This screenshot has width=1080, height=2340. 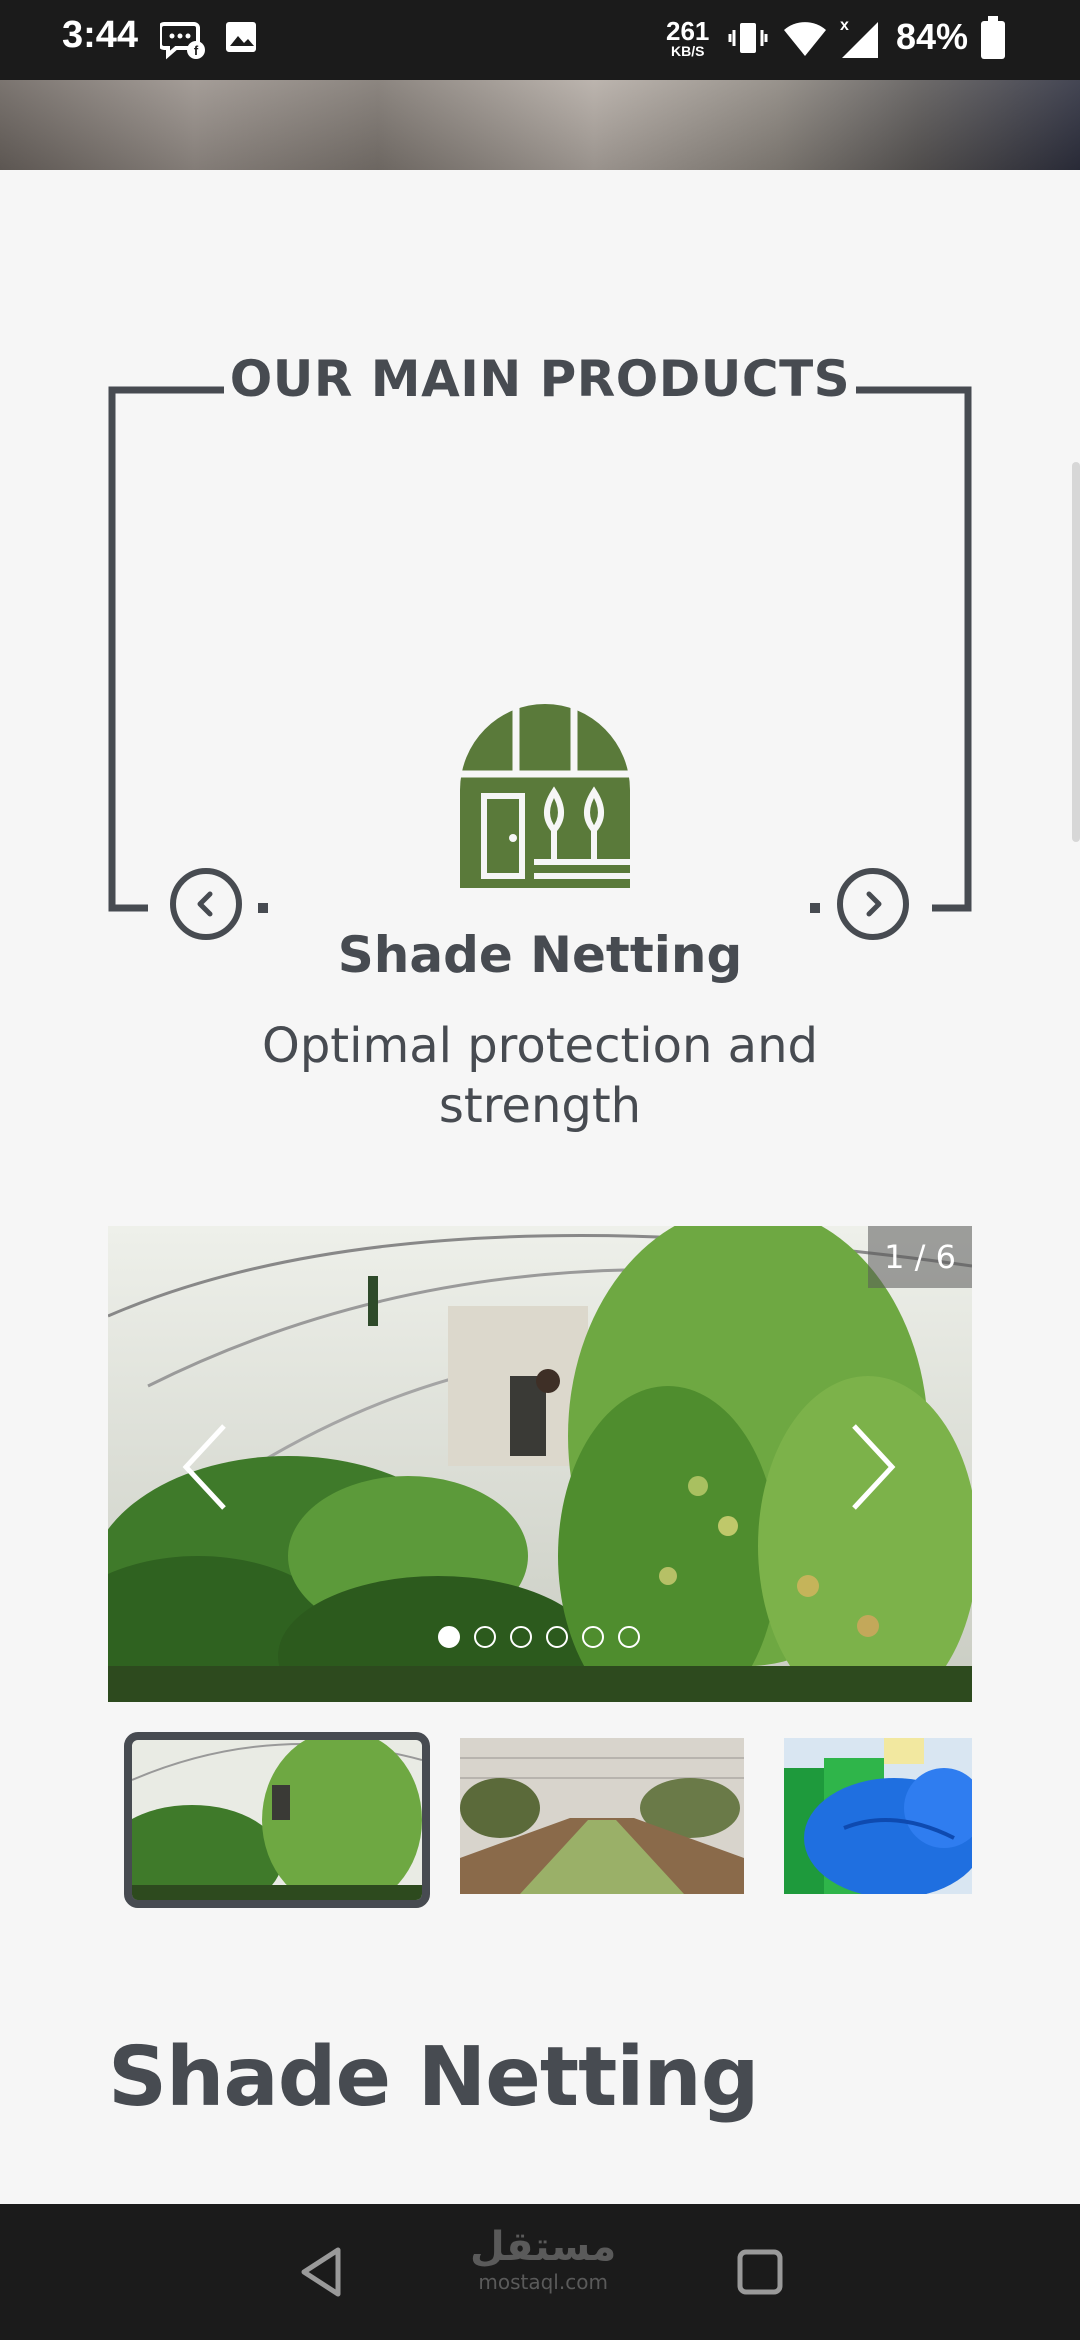 What do you see at coordinates (540, 379) in the screenshot?
I see `section-title: OUR MAIN PRODUCTS` at bounding box center [540, 379].